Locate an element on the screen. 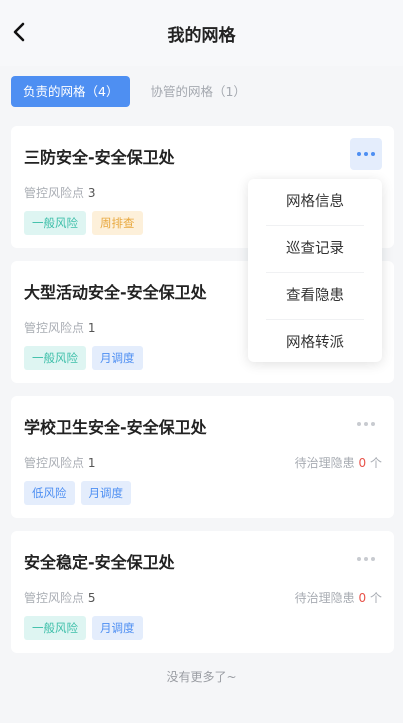 This screenshot has height=723, width=403. grid-card-title: 安全稳定-安全保卫处 is located at coordinates (99, 562).